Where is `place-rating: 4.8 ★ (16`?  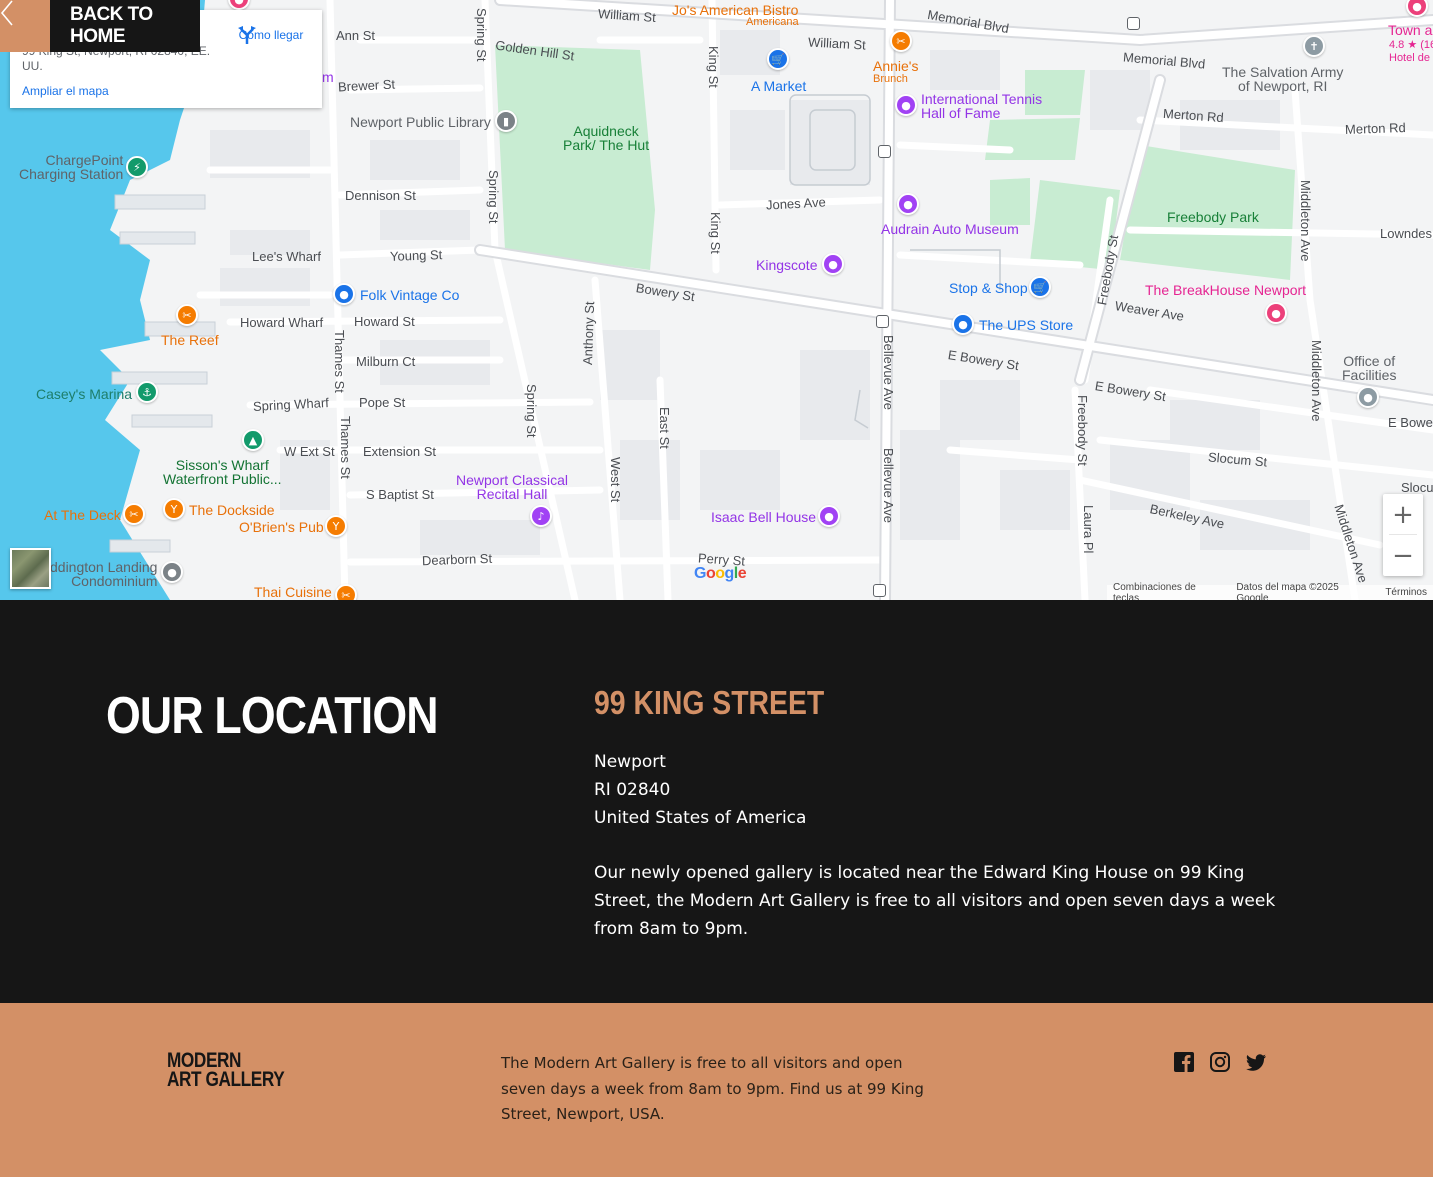 place-rating: 4.8 ★ (16 is located at coordinates (1411, 45).